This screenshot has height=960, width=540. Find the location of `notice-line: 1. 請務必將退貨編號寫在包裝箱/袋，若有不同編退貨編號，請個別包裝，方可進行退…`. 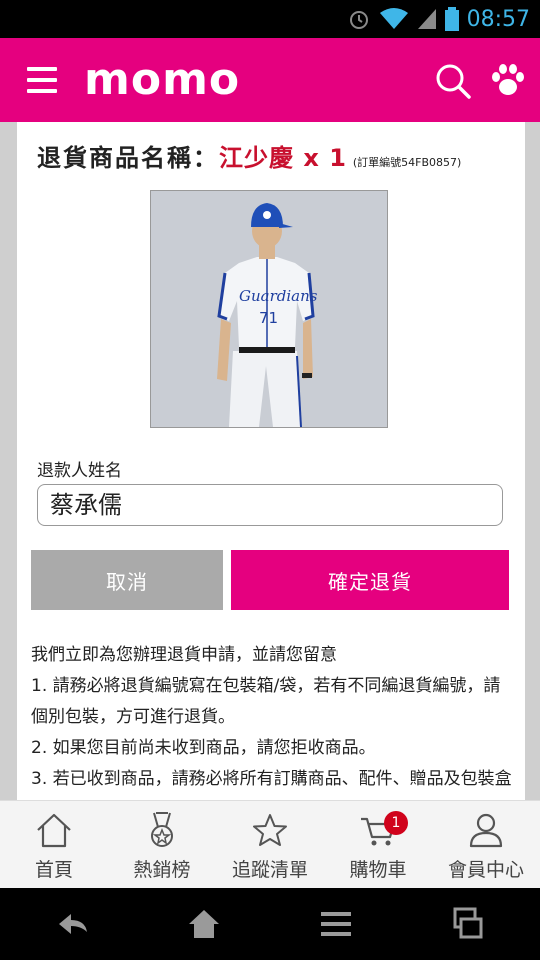

notice-line: 1. 請務必將退貨編號寫在包裝箱/袋，若有不同編退貨編號，請個別包裝，方可進行退… is located at coordinates (266, 701).